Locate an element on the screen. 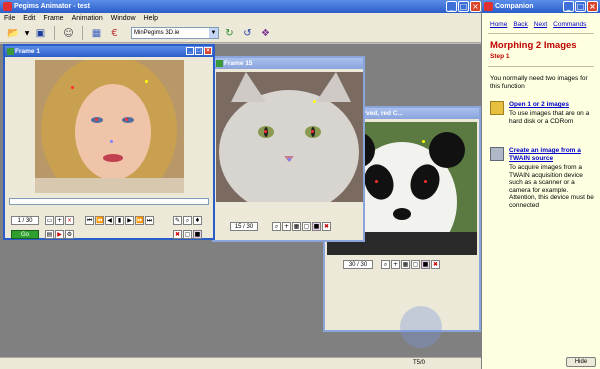 This screenshot has height=369, width=600. frame-window-2-titlebar: Frame 15 is located at coordinates (288, 63).